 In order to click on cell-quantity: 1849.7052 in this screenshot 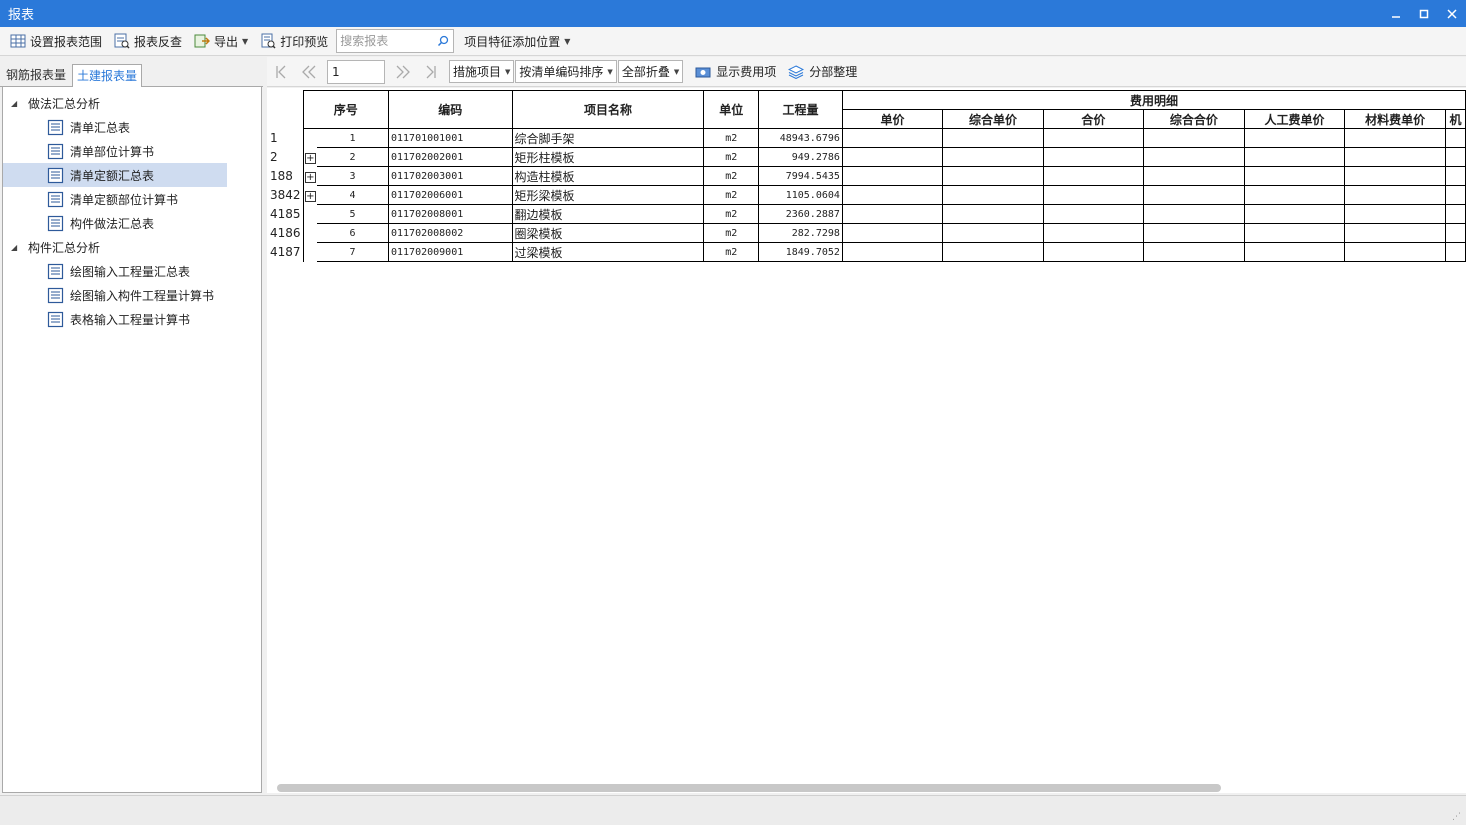, I will do `click(800, 252)`.